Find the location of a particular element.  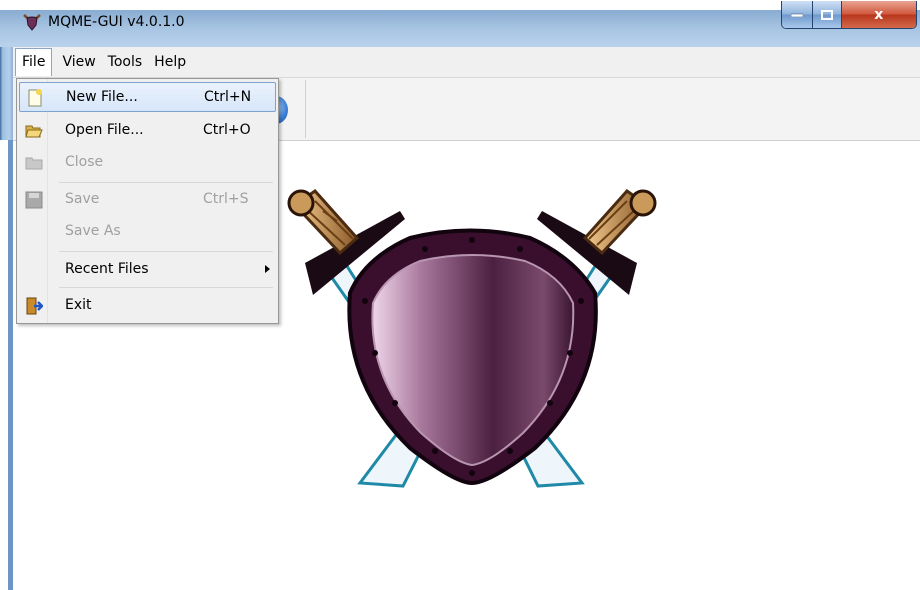

folder-icon is located at coordinates (34, 163).